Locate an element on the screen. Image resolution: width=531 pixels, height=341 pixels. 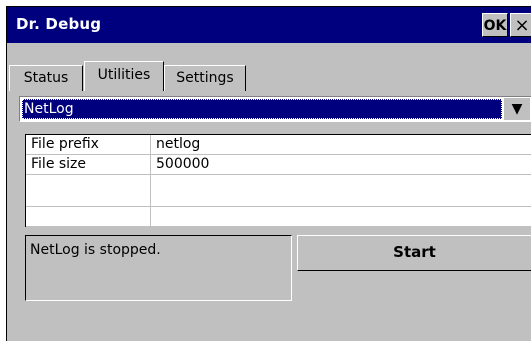
chevron-down-icon: ▼ is located at coordinates (517, 109).